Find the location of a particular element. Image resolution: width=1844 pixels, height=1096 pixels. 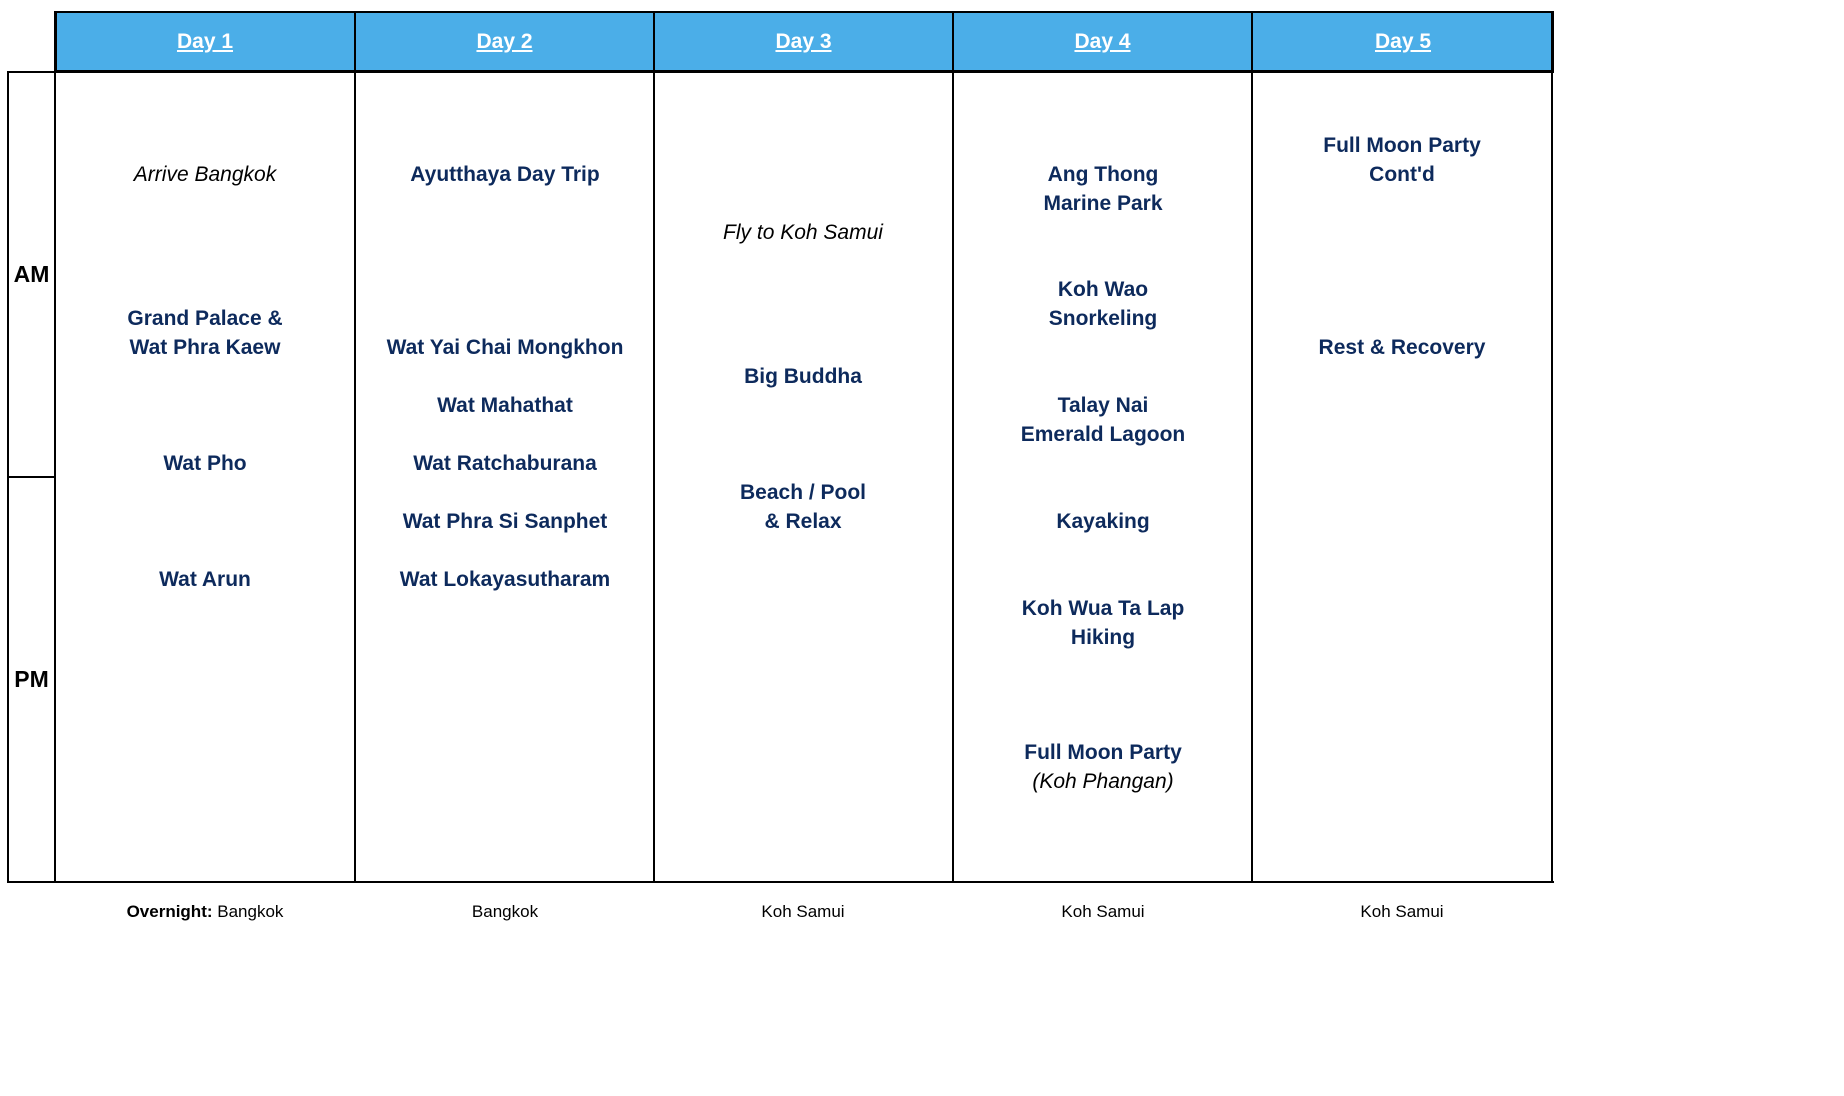

day-5-header: Day 5 is located at coordinates (1403, 41).